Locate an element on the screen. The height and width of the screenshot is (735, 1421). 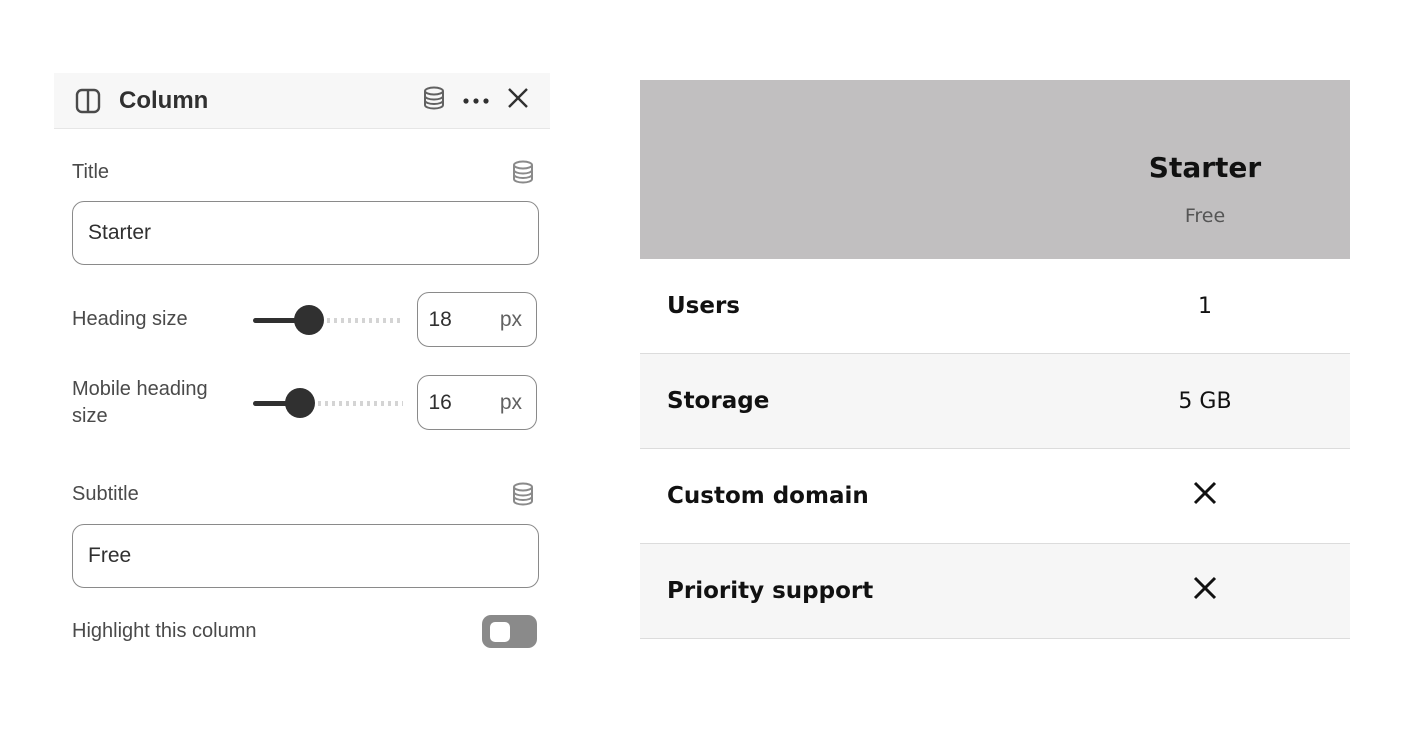
more-options-button is located at coordinates (476, 101).